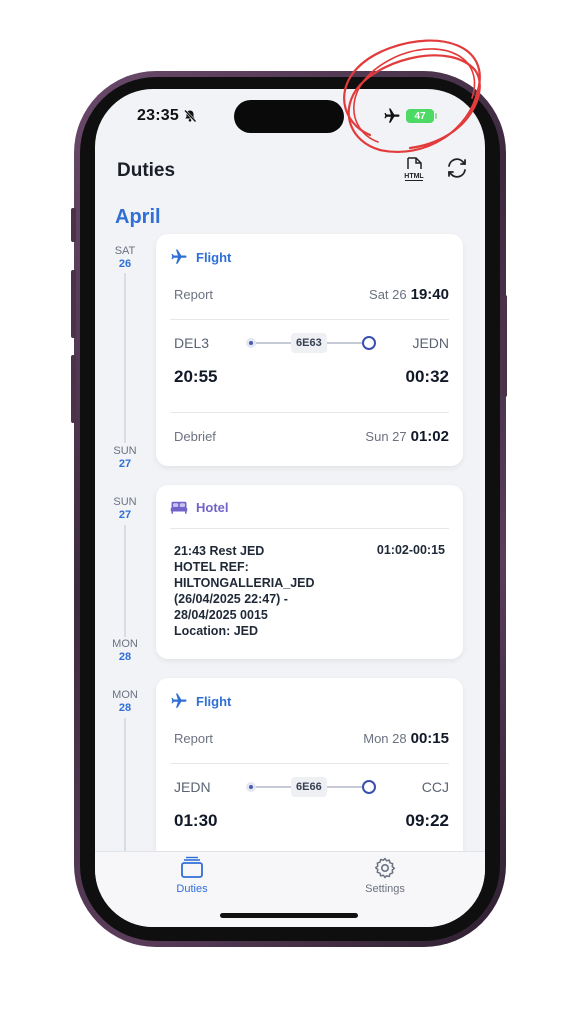 Image resolution: width=574 pixels, height=1018 pixels. Describe the element at coordinates (195, 436) in the screenshot. I see `debrief-label: Debrief` at that location.